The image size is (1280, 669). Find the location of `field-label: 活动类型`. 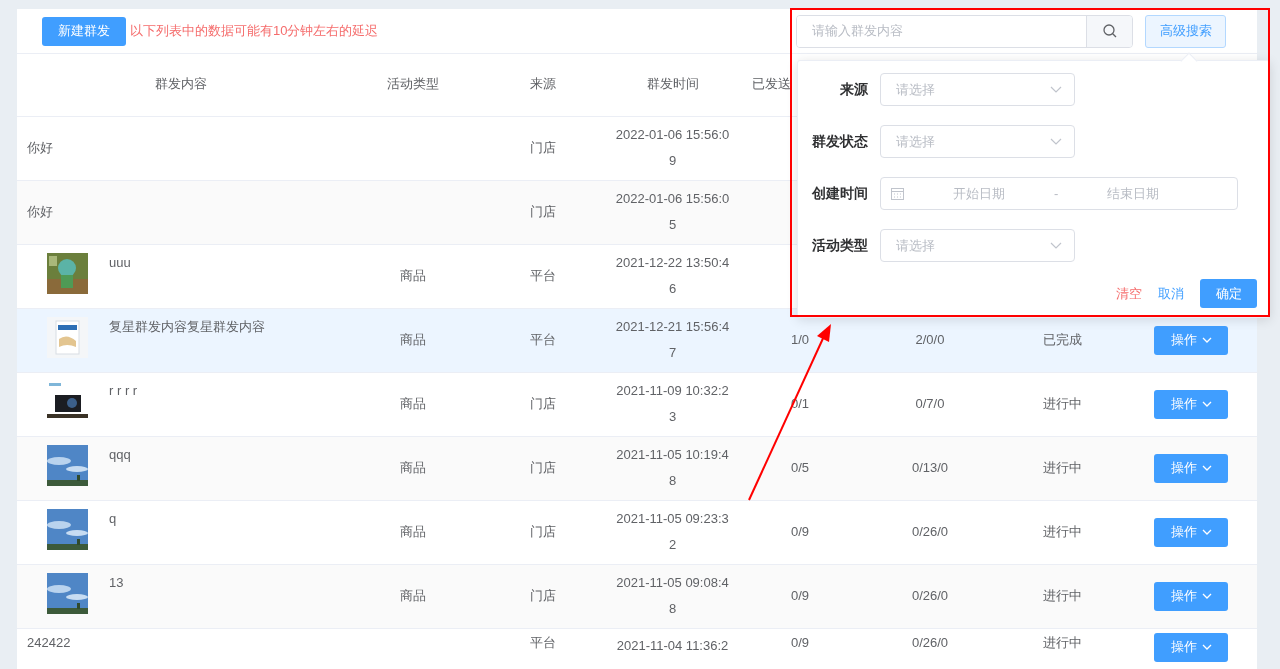

field-label: 活动类型 is located at coordinates (840, 245).